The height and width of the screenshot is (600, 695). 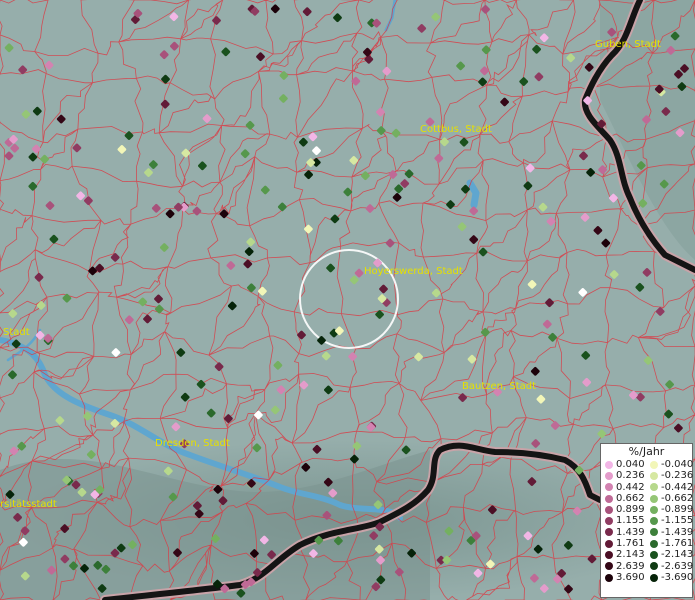 I want to click on legend-entry-positive: 0.040, so click(x=623, y=464).